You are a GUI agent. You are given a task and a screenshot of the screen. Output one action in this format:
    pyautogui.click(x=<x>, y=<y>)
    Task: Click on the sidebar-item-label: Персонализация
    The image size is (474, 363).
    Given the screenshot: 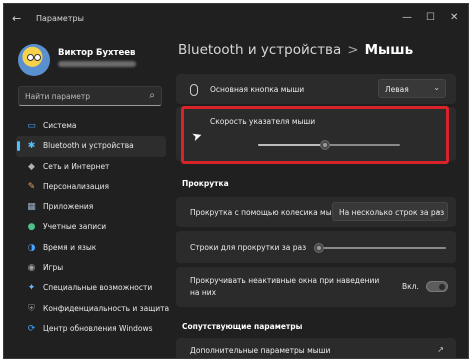 What is the action you would take?
    pyautogui.click(x=76, y=186)
    